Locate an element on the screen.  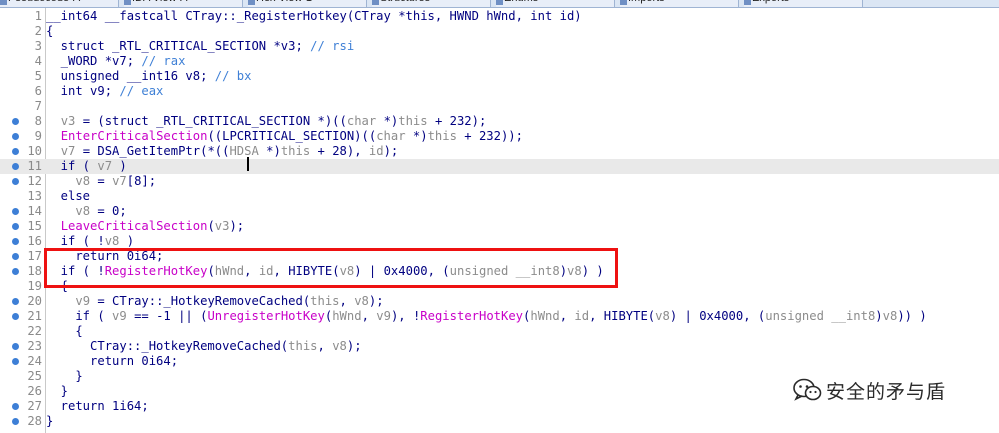
wechat-icon is located at coordinates (807, 389).